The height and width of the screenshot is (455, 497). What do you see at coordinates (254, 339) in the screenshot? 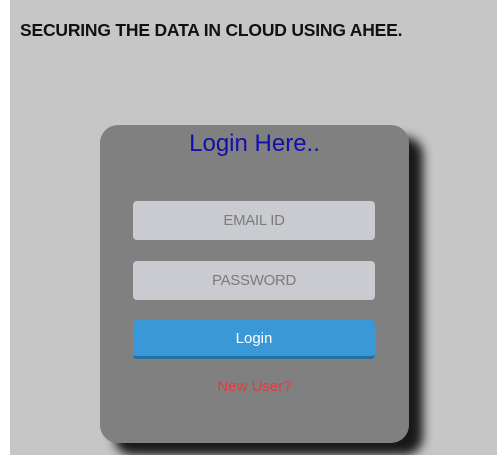
I see `login-button: Login` at bounding box center [254, 339].